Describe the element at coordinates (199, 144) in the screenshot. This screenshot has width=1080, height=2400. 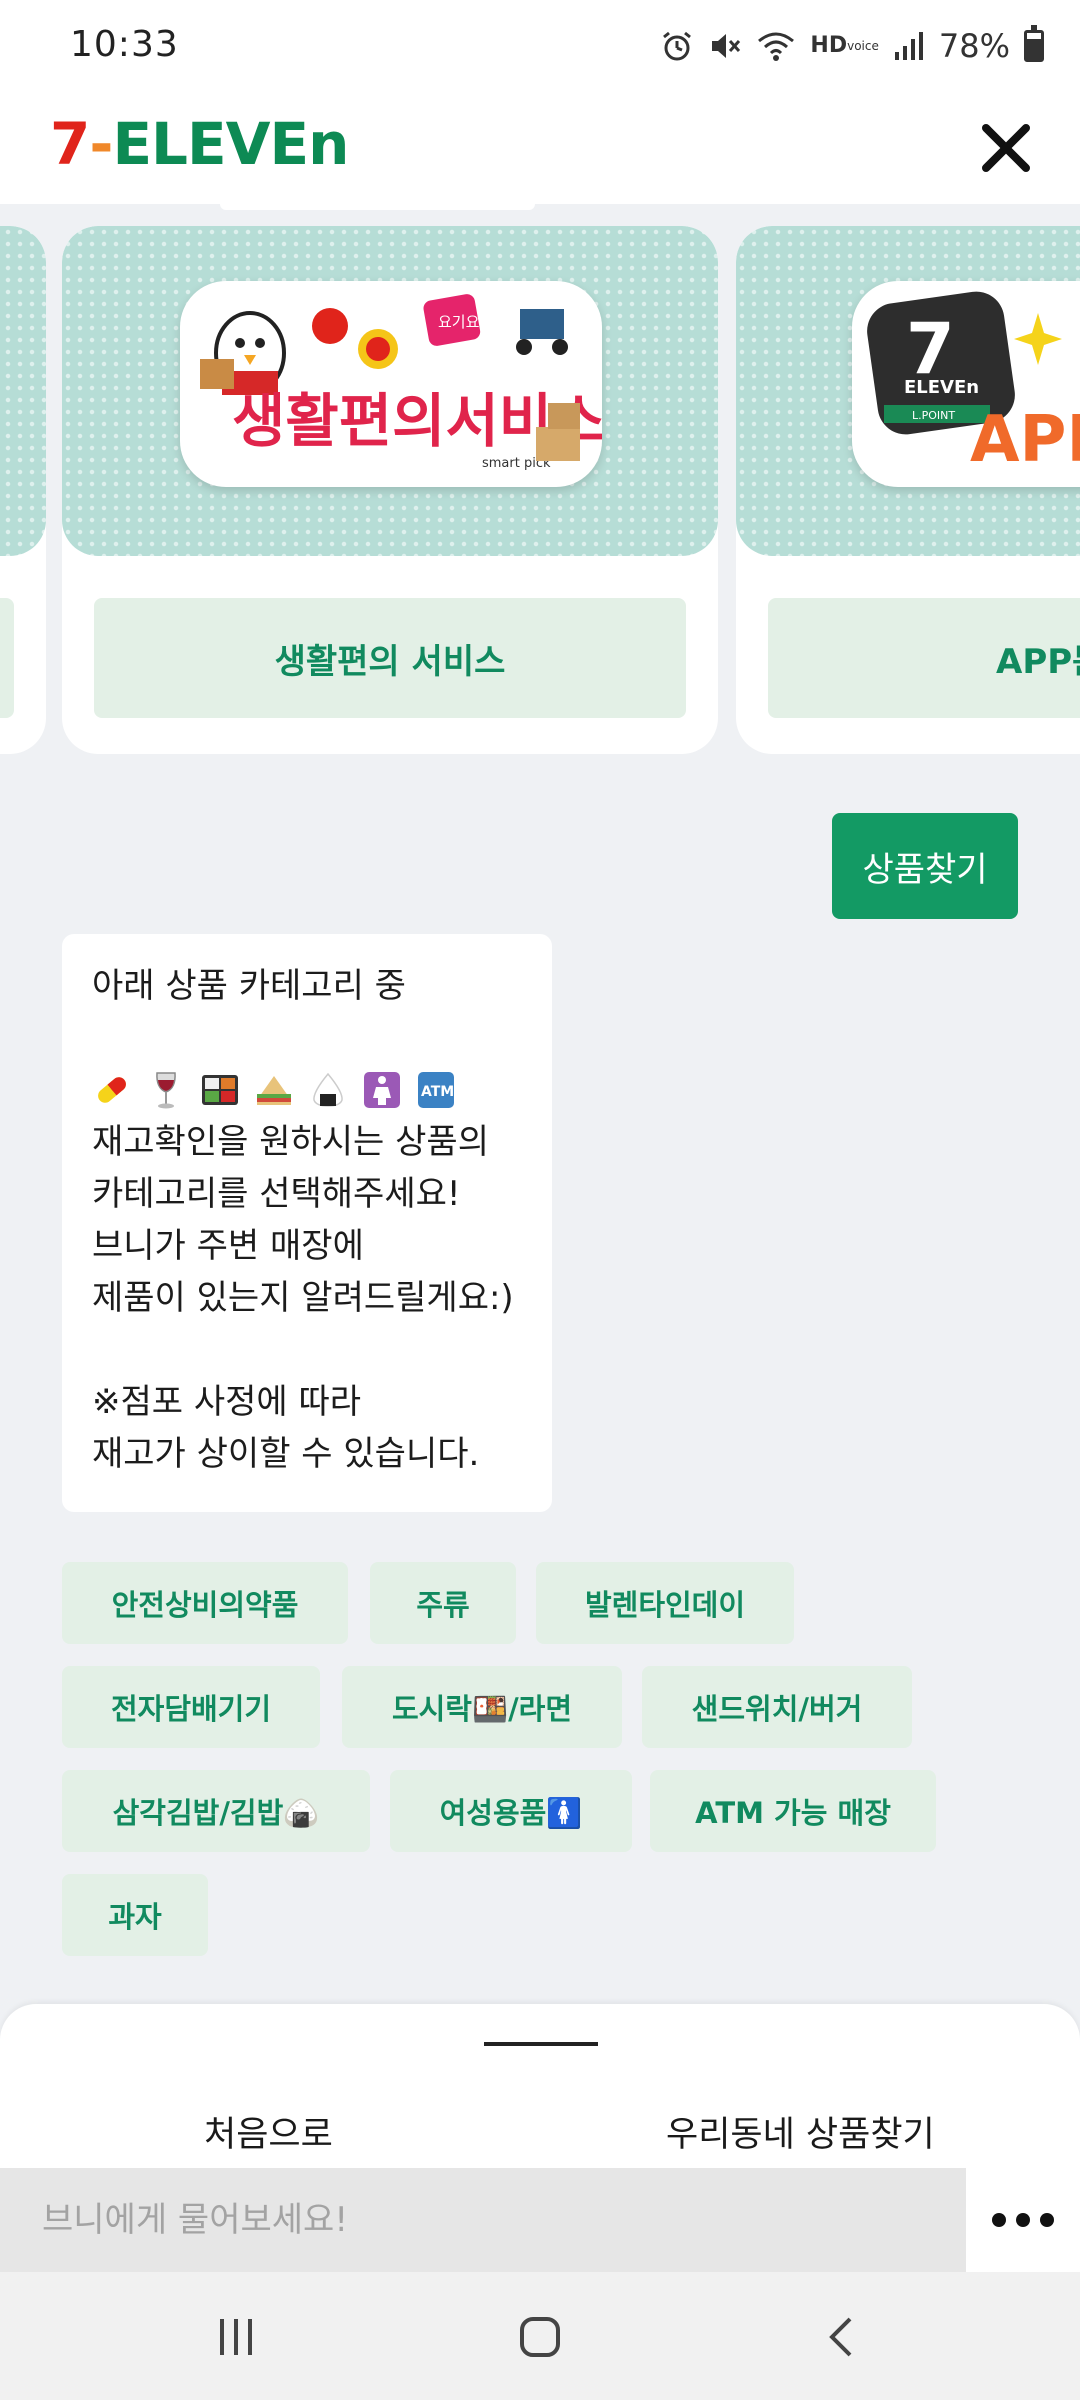
I see `seven-eleven-logo: 7-ELEVEn` at that location.